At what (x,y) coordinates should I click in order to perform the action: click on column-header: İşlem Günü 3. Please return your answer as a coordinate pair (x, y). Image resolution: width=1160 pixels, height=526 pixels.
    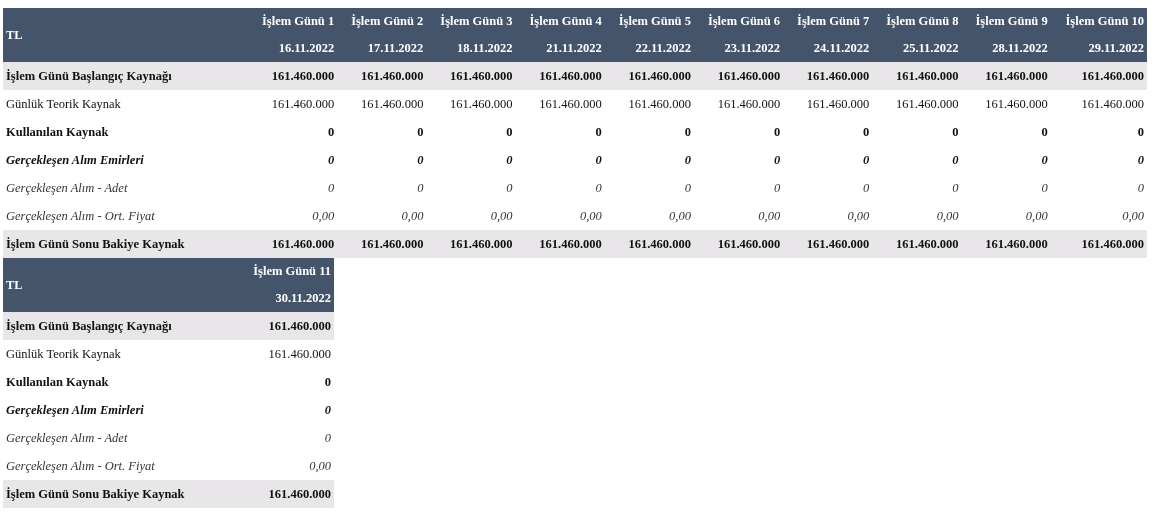
    Looking at the image, I should click on (471, 21).